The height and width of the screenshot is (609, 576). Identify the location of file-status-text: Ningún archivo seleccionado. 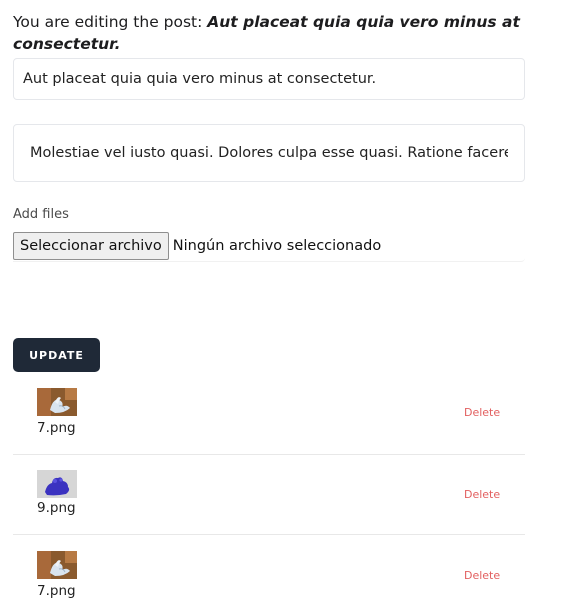
(277, 246).